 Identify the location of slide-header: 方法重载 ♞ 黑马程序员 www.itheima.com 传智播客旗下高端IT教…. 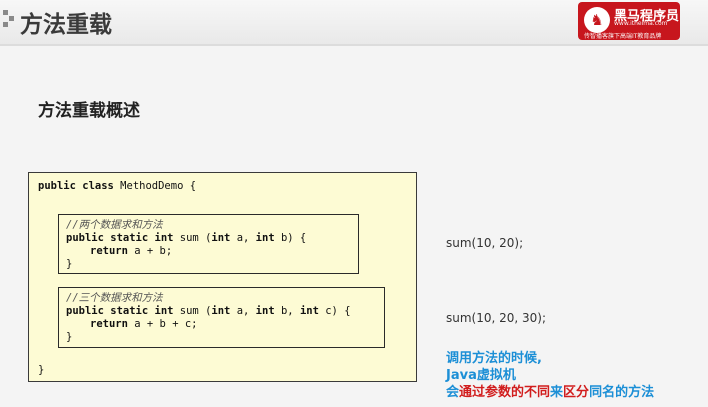
(354, 22).